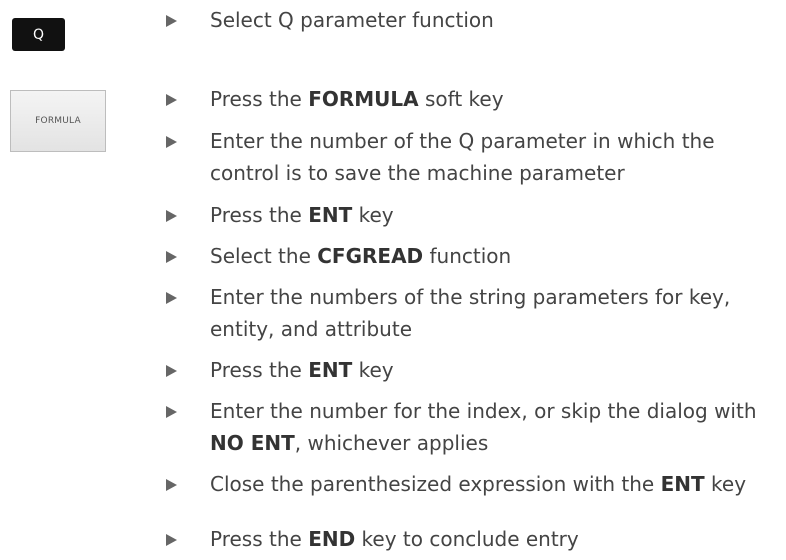 This screenshot has width=786, height=560. I want to click on step-press-end: Press the END key to conclude entry, so click(475, 539).